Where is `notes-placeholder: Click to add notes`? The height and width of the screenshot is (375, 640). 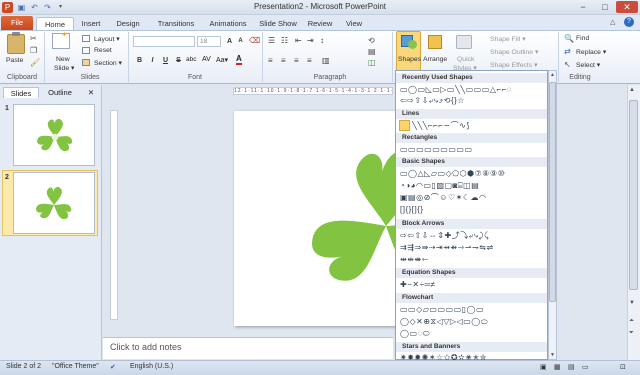 notes-placeholder: Click to add notes is located at coordinates (146, 347).